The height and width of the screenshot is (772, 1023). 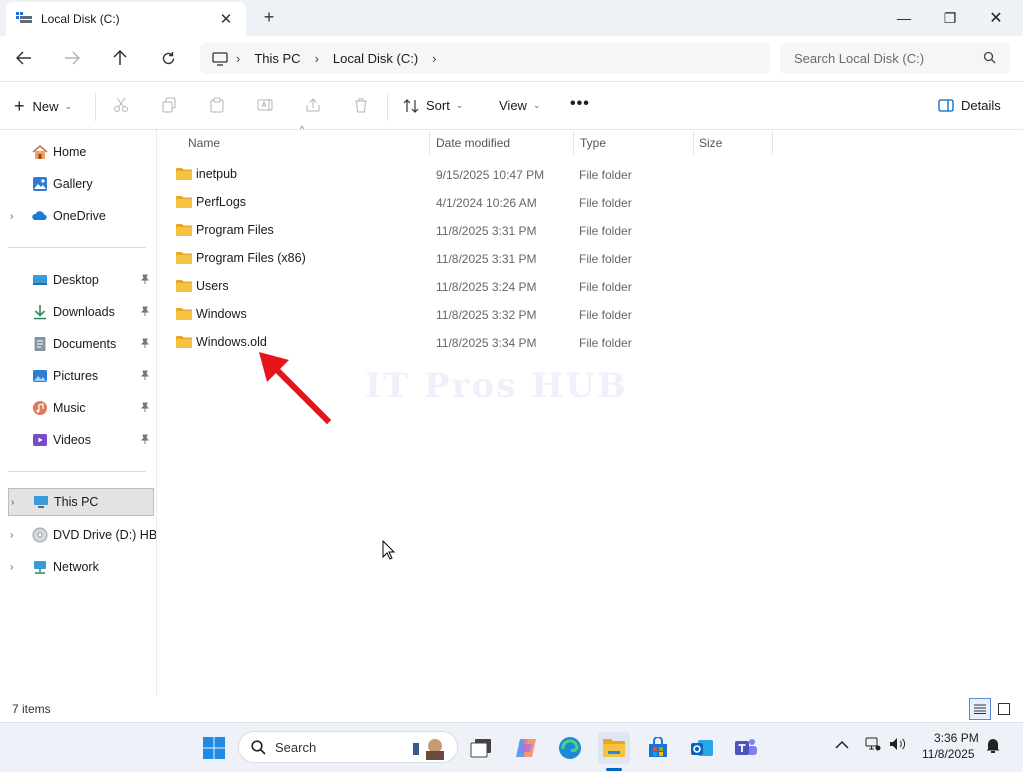 I want to click on start-button, so click(x=214, y=748).